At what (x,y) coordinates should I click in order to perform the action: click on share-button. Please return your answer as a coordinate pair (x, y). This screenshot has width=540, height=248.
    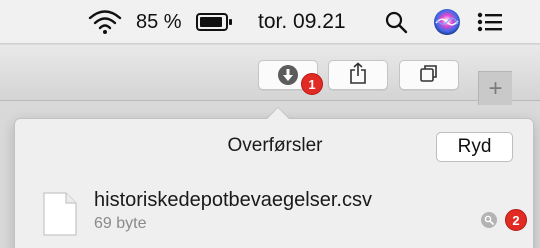
    Looking at the image, I should click on (358, 75).